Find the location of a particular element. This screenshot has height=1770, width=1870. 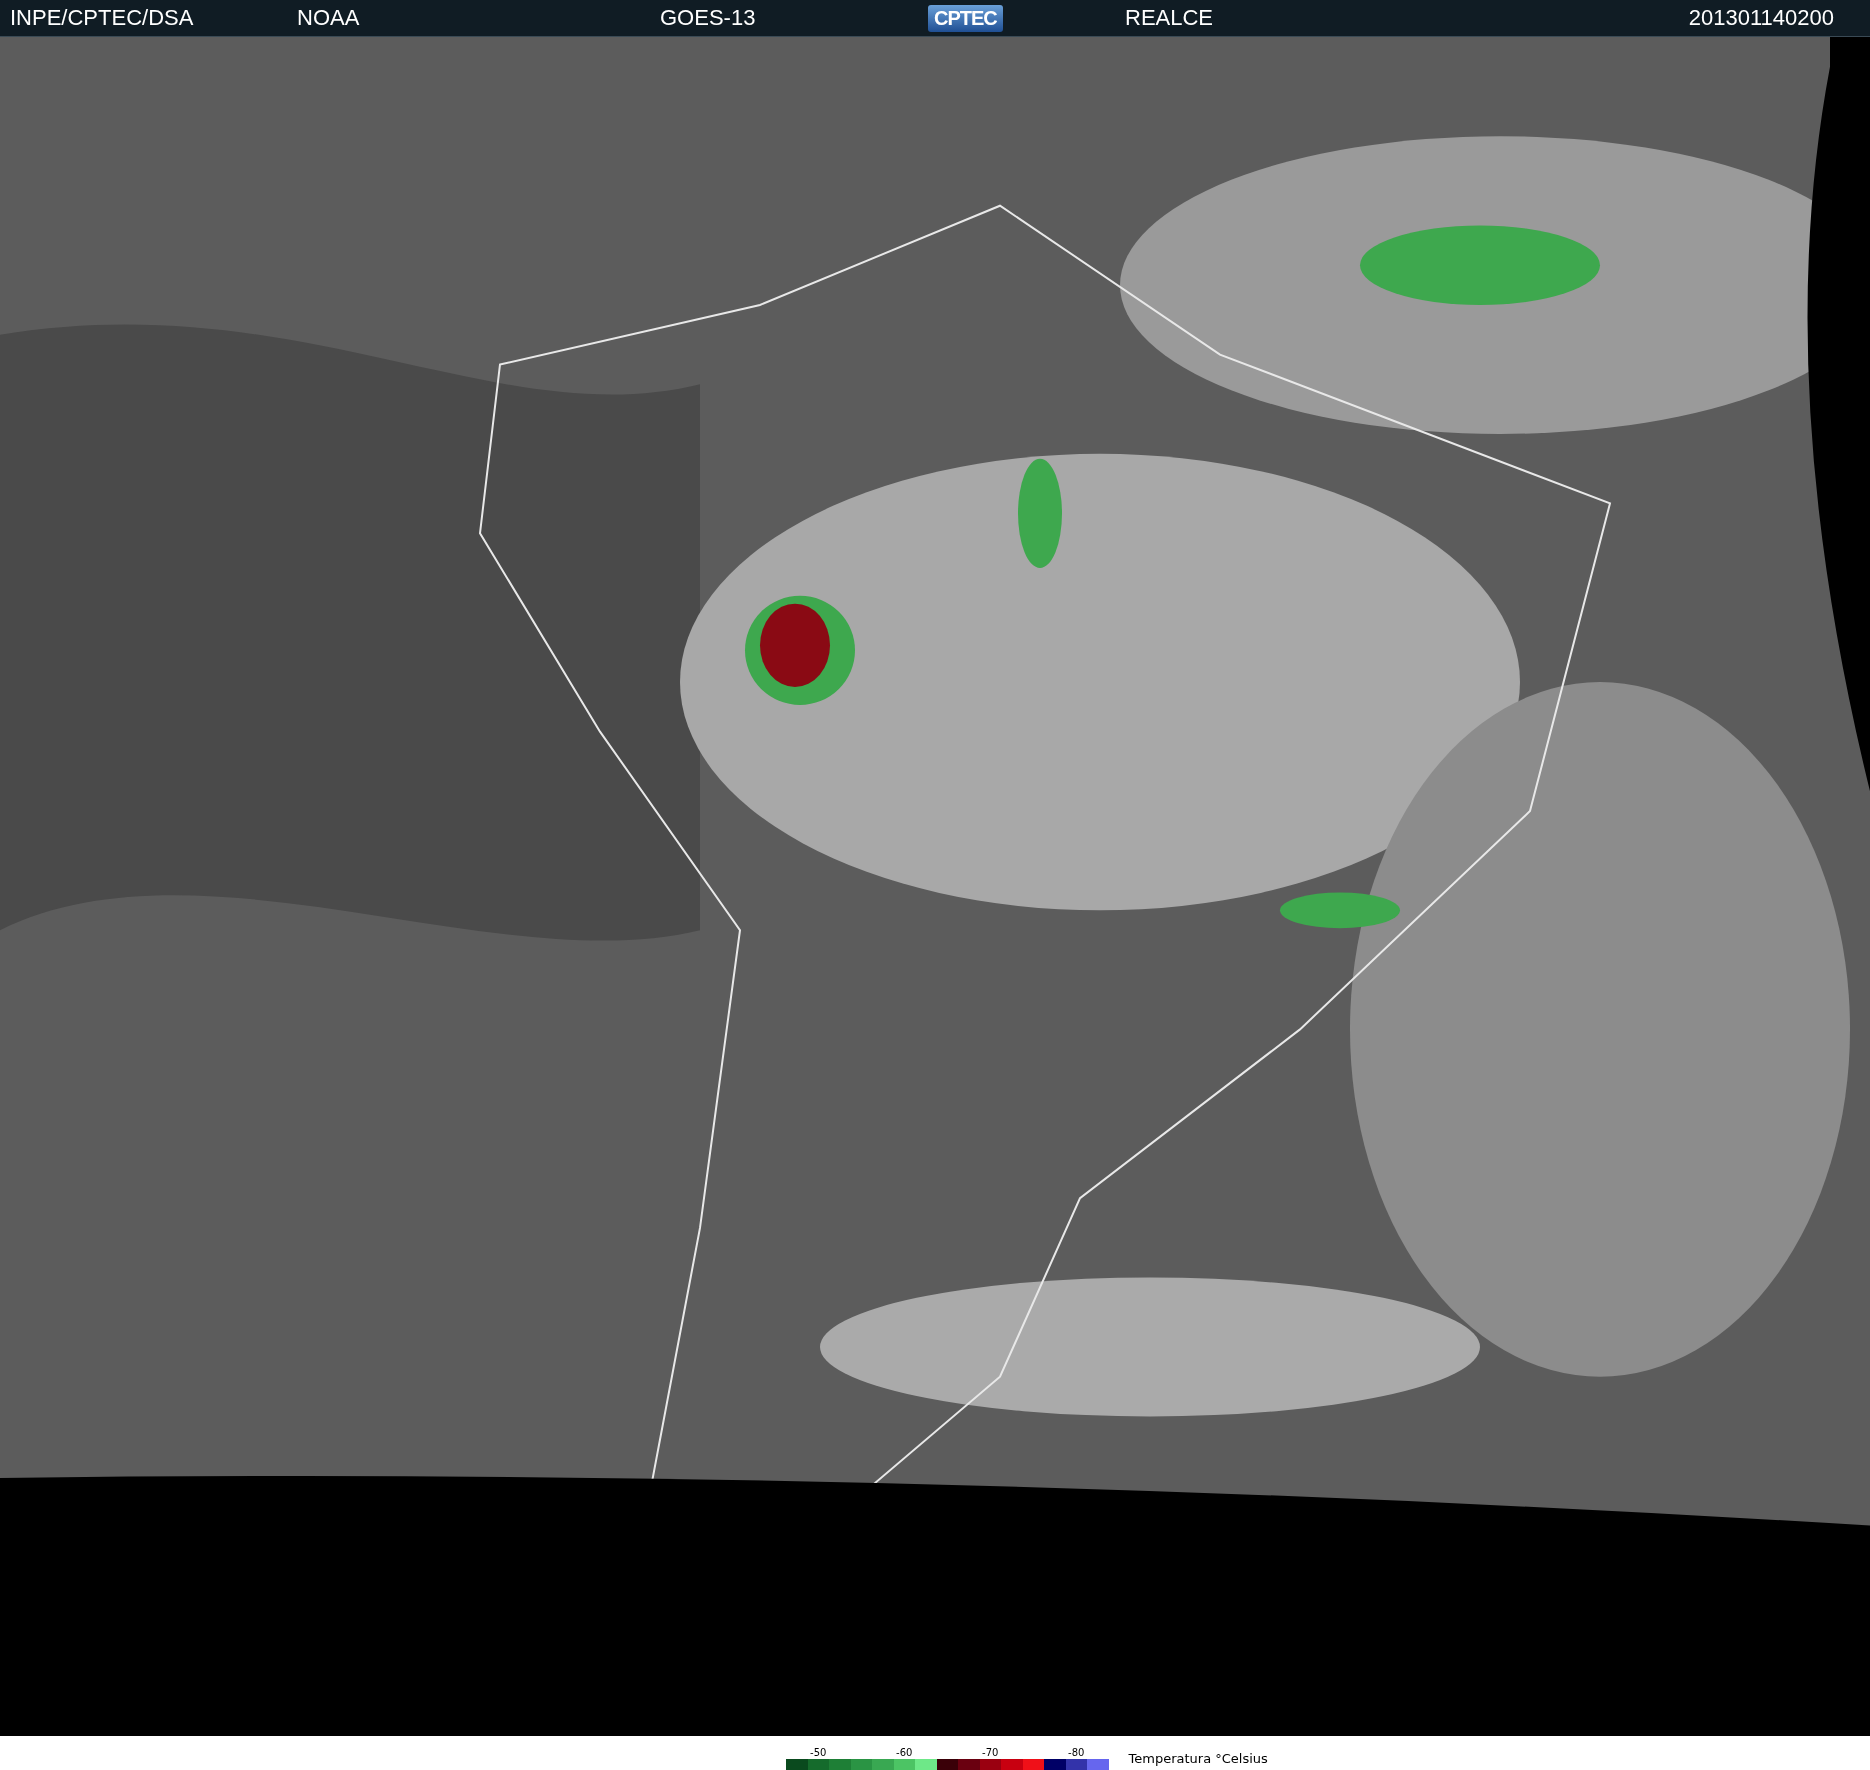

logo: CPTEC is located at coordinates (965, 18).